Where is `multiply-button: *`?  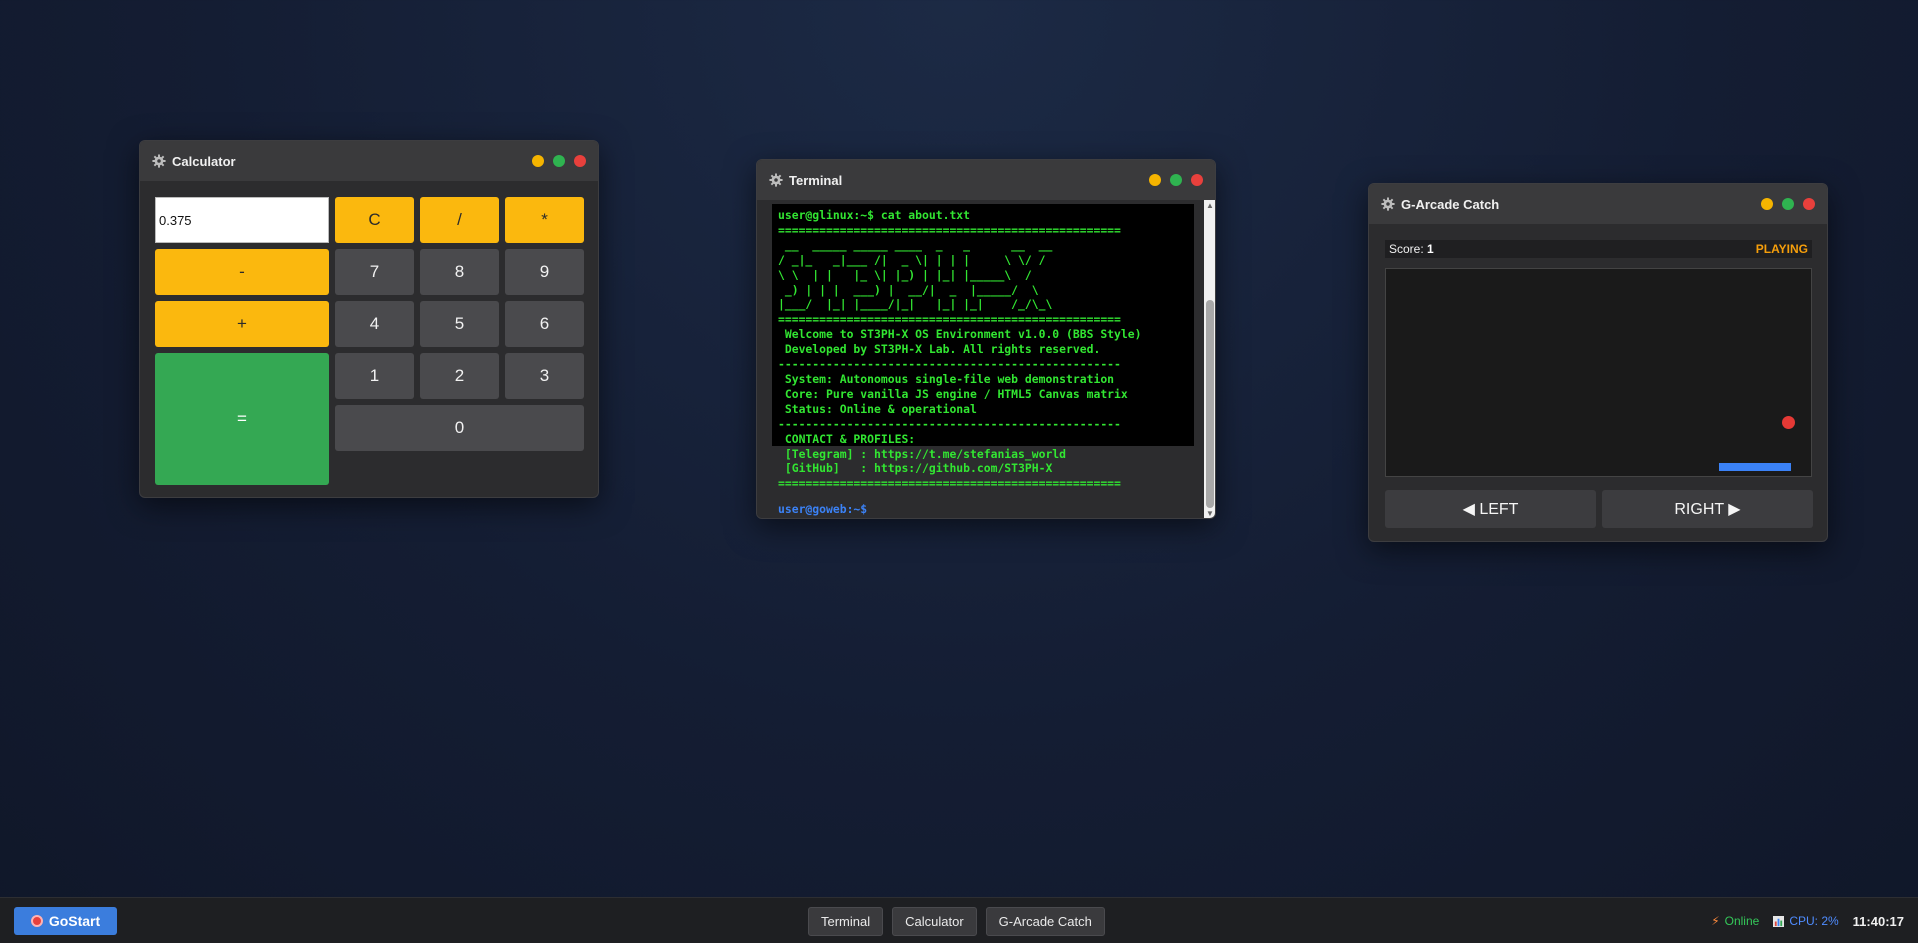 multiply-button: * is located at coordinates (544, 220).